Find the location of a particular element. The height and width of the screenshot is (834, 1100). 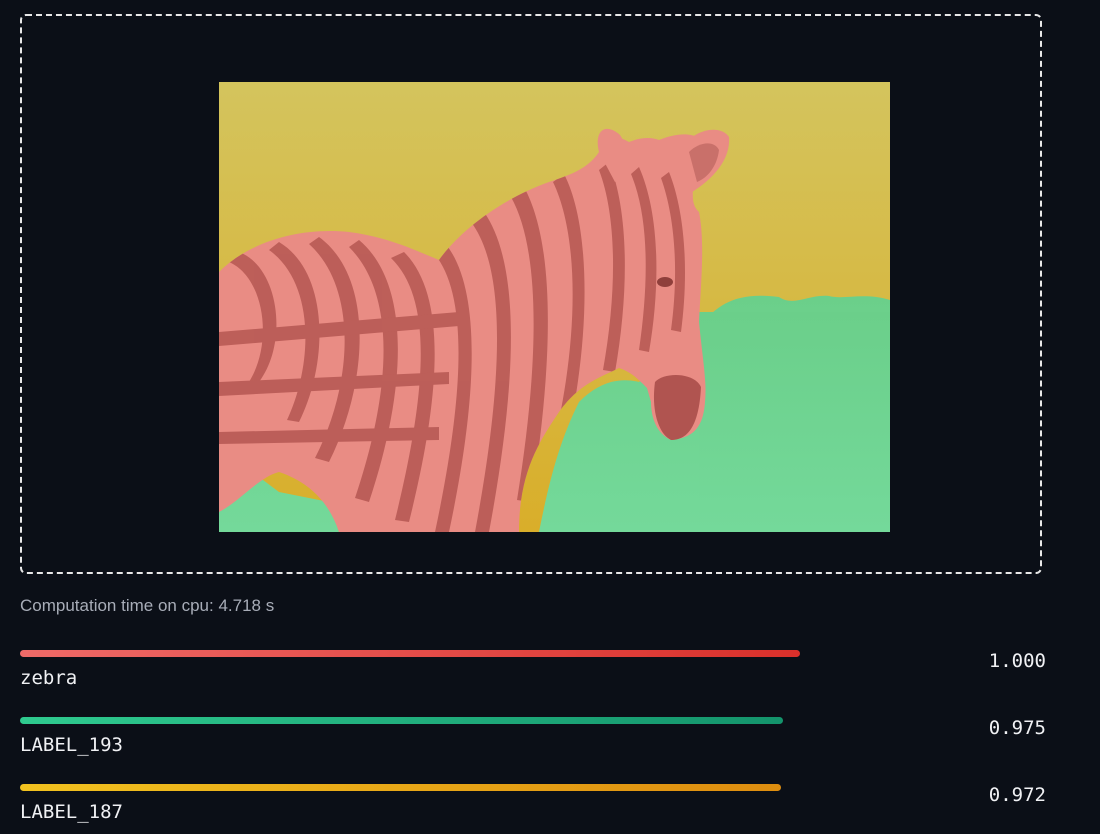

result-row-label-187: LABEL_187 0.972 is located at coordinates (535, 809).